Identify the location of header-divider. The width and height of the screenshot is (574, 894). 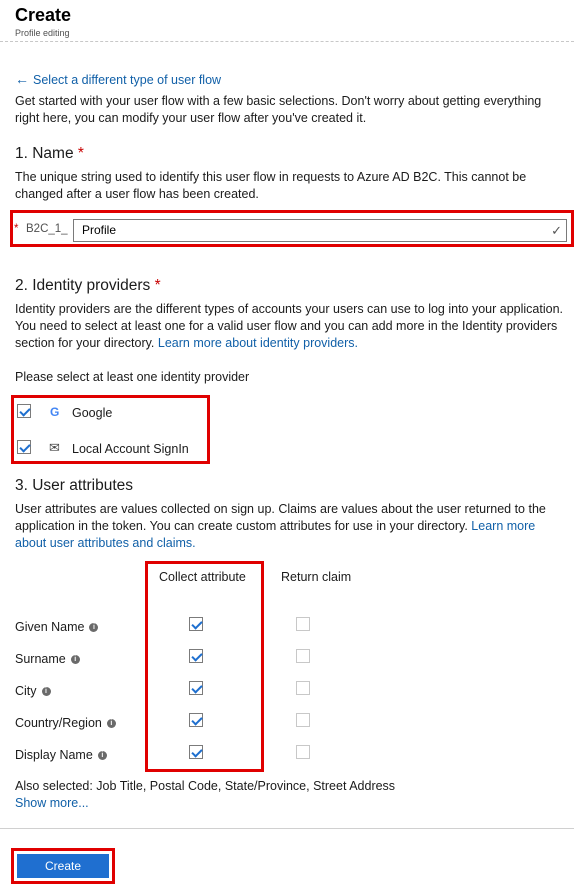
(287, 41).